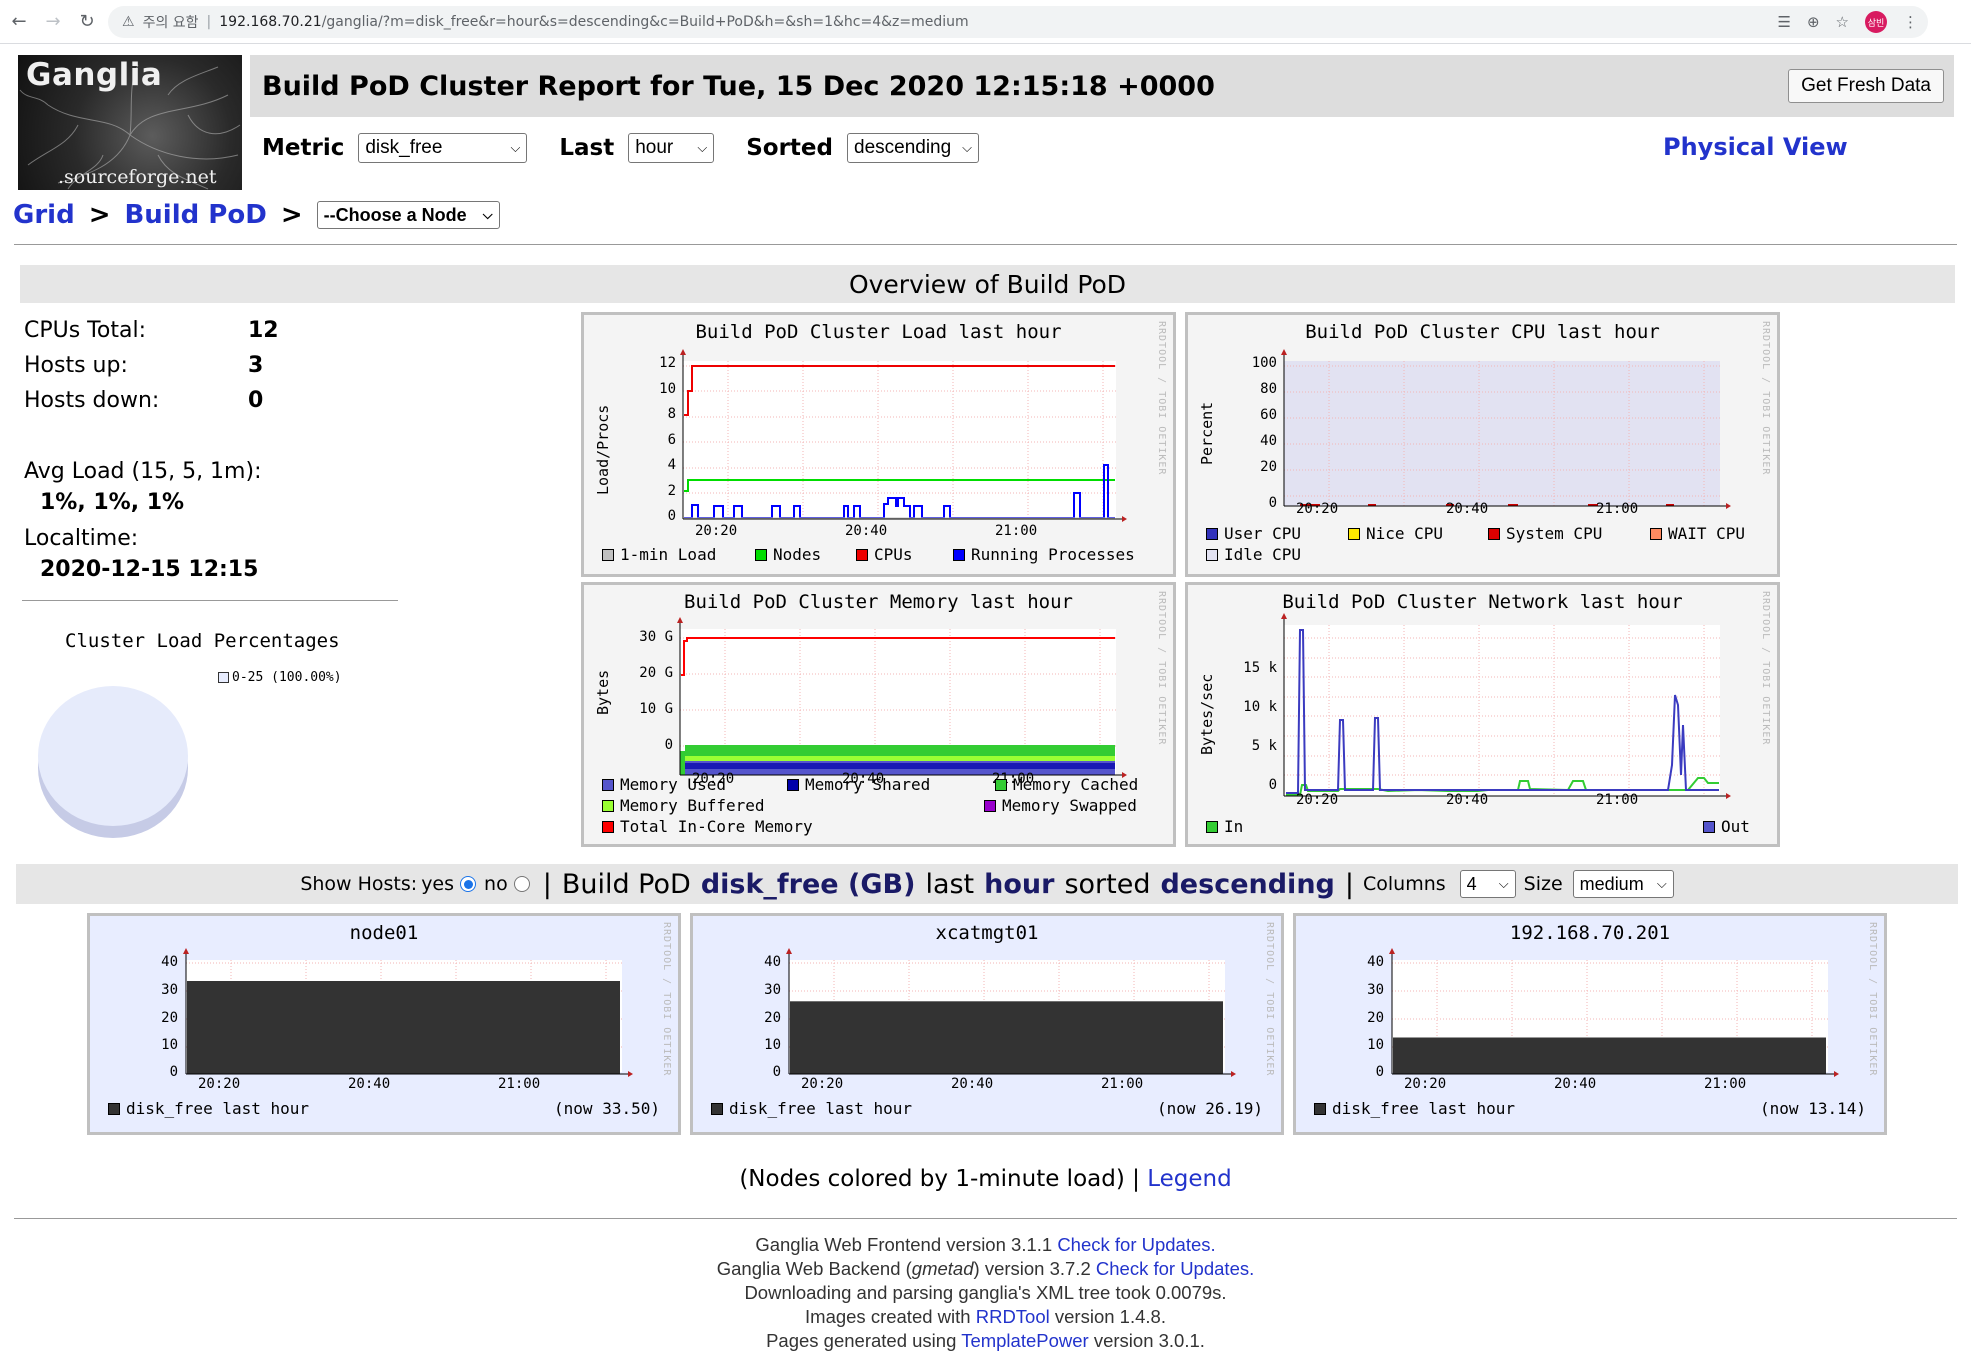 The image size is (1971, 1364). I want to click on columns-label: Columns, so click(1404, 884).